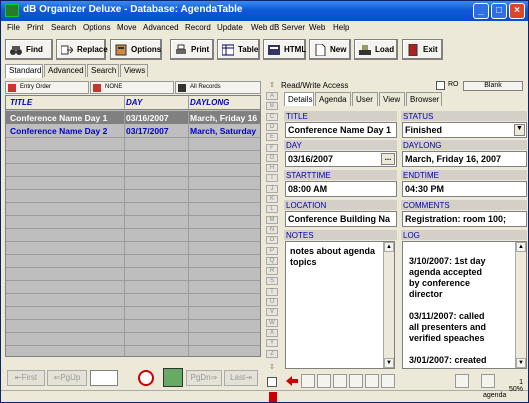 The width and height of the screenshot is (529, 403). What do you see at coordinates (317, 27) in the screenshot?
I see `menu-web: Web` at bounding box center [317, 27].